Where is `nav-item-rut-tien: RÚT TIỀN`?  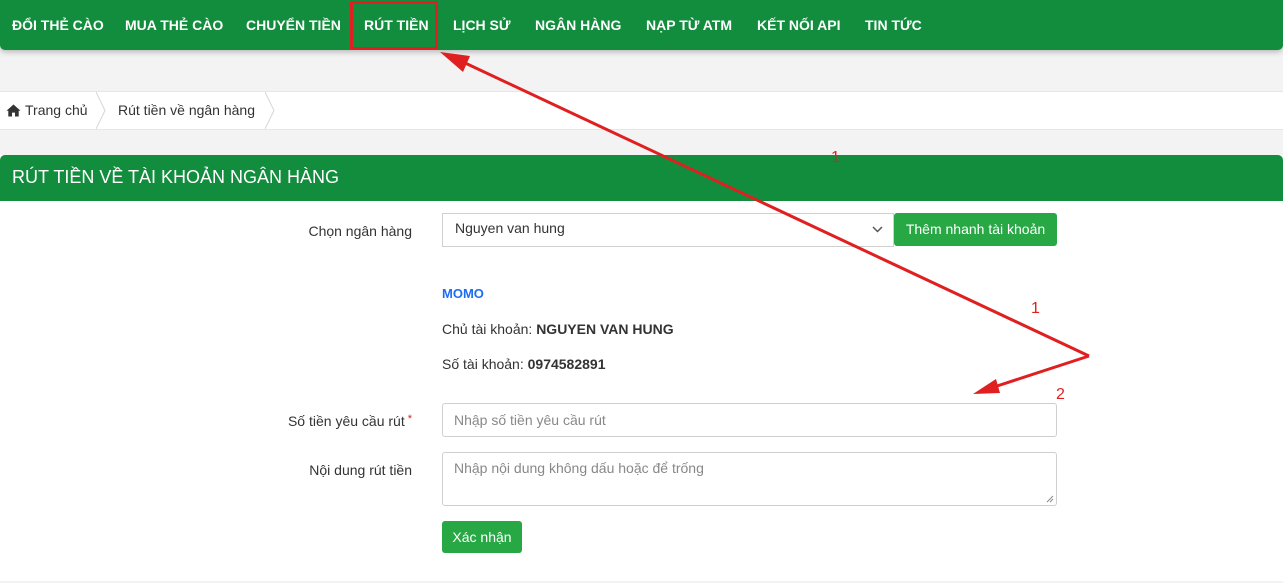 nav-item-rut-tien: RÚT TIỀN is located at coordinates (396, 25).